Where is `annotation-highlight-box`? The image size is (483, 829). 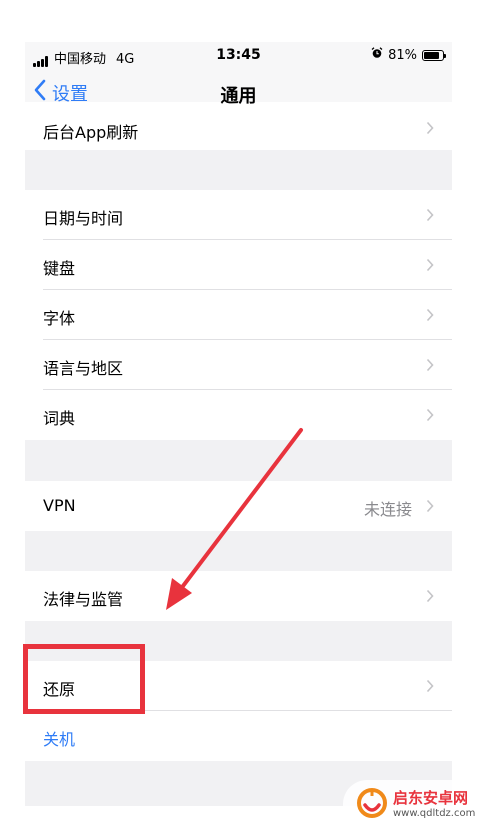
annotation-highlight-box is located at coordinates (84, 679).